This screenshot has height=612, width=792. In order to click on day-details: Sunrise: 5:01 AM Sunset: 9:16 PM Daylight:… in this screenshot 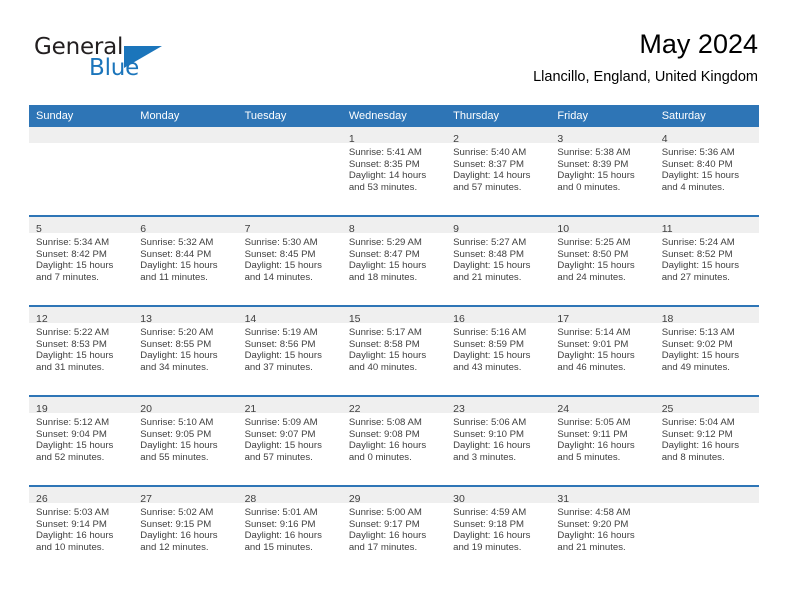, I will do `click(290, 528)`.